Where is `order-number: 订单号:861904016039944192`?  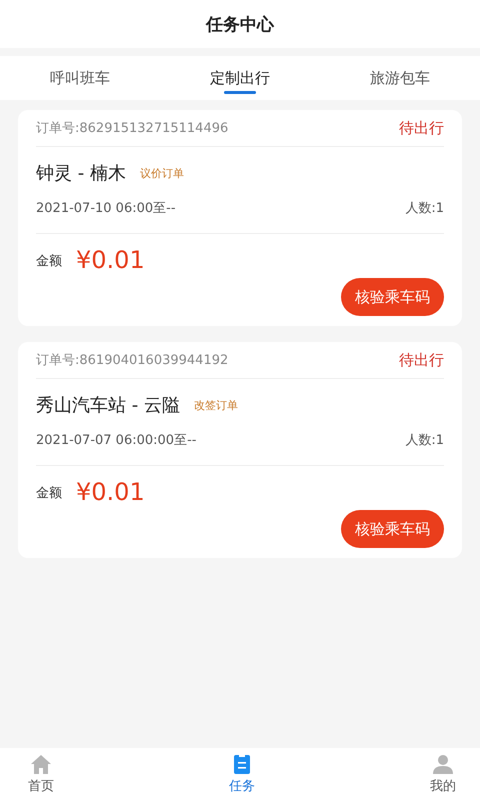
order-number: 订单号:861904016039944192 is located at coordinates (132, 360).